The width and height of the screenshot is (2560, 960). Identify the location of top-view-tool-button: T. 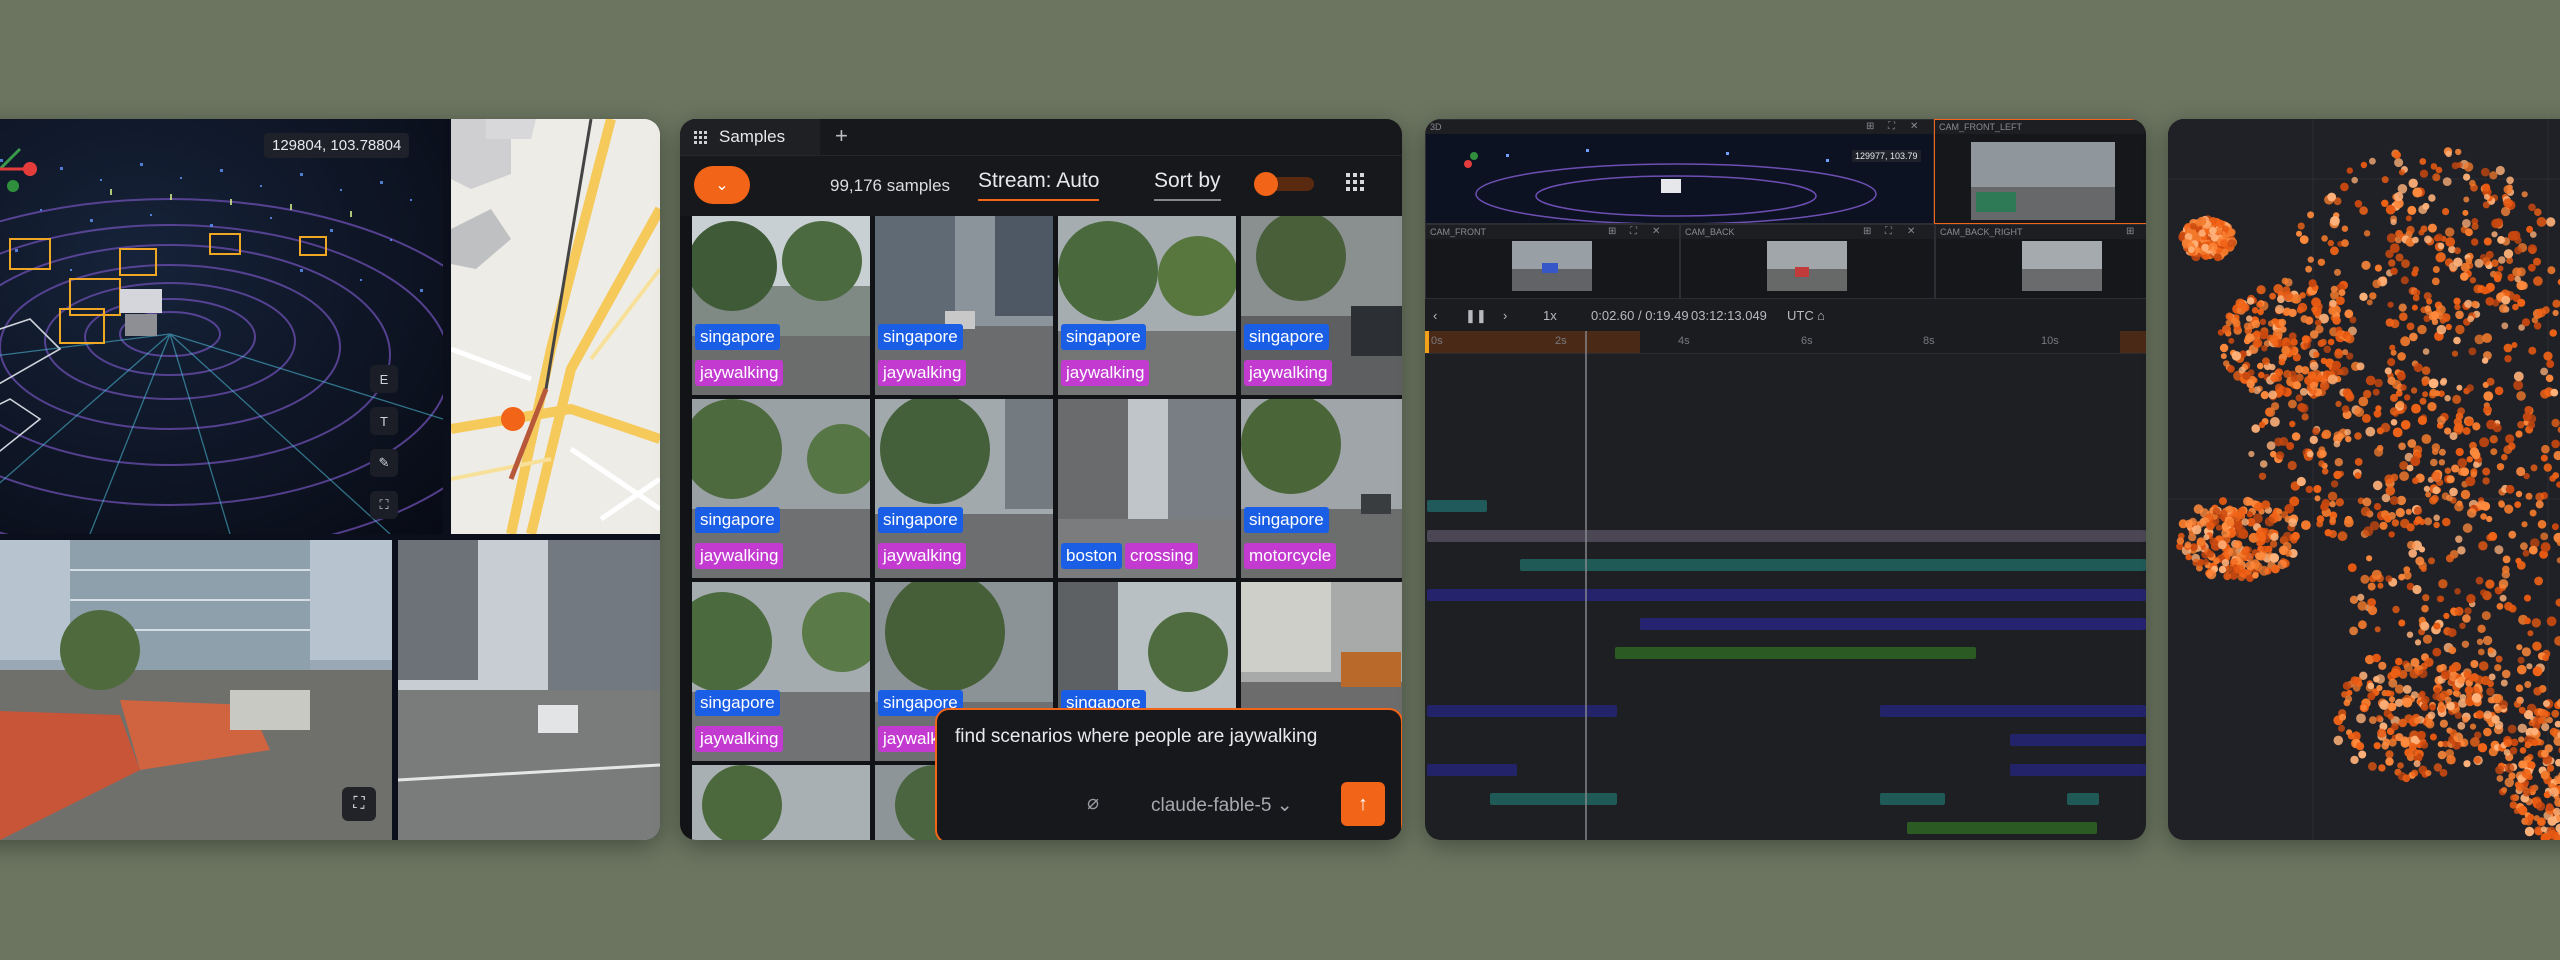
(384, 421).